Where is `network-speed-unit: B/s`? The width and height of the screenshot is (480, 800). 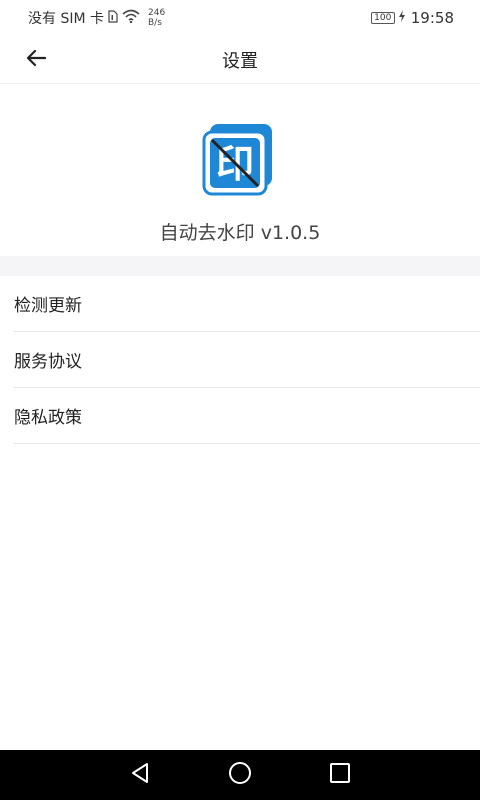 network-speed-unit: B/s is located at coordinates (155, 23).